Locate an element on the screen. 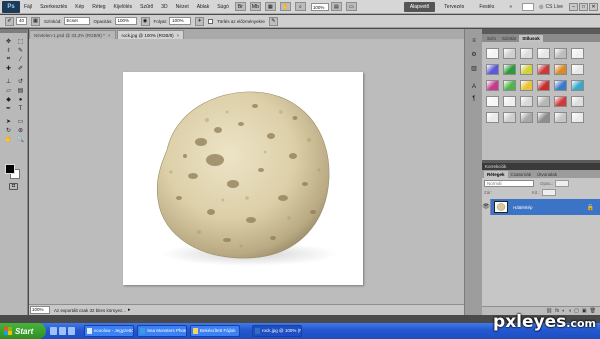 The image size is (600, 339). minibridge-icon: Mb is located at coordinates (255, 6).